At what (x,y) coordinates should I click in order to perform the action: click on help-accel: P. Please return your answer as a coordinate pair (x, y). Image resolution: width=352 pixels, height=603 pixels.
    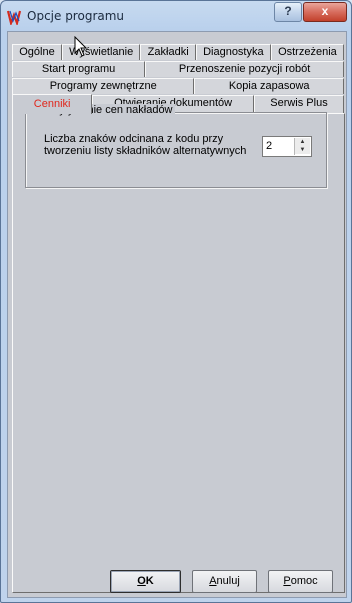
    Looking at the image, I should click on (287, 581).